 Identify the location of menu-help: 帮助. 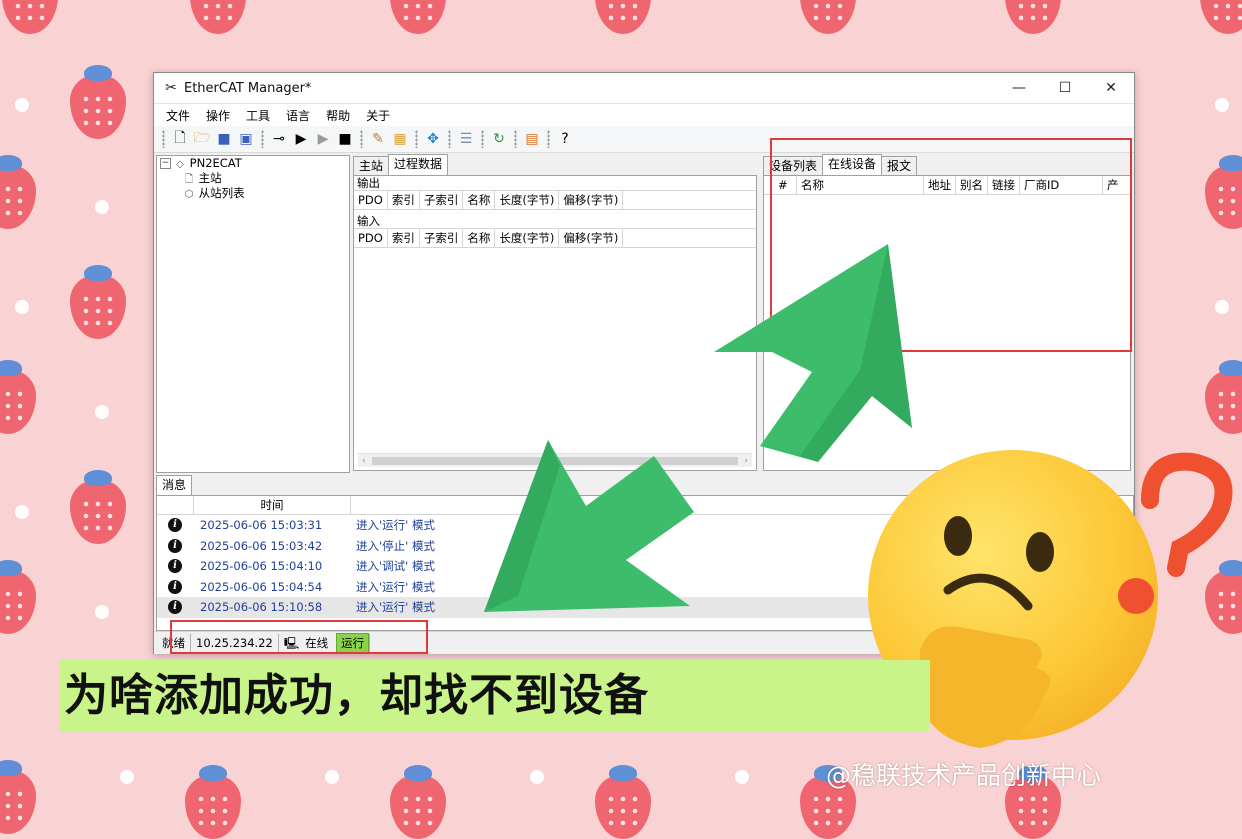
(338, 115).